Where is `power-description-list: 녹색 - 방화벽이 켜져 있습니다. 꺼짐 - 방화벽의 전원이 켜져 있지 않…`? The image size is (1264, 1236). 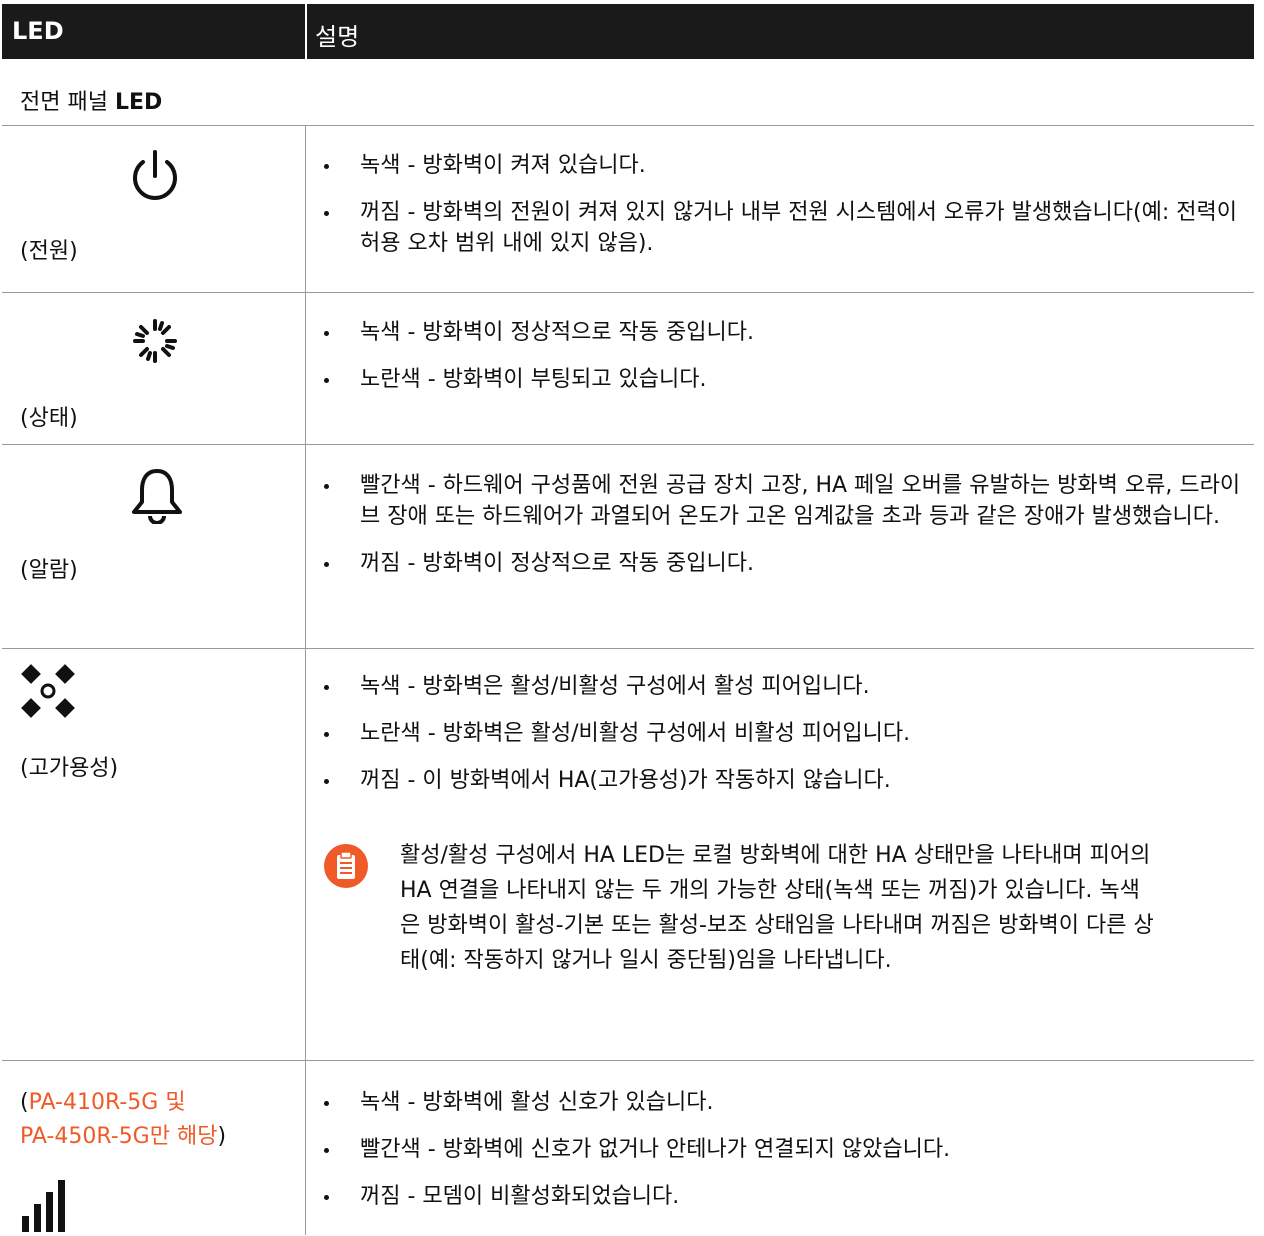
power-description-list: 녹색 - 방화벽이 켜져 있습니다. 꺼짐 - 방화벽의 전원이 켜져 있지 않… is located at coordinates (783, 212).